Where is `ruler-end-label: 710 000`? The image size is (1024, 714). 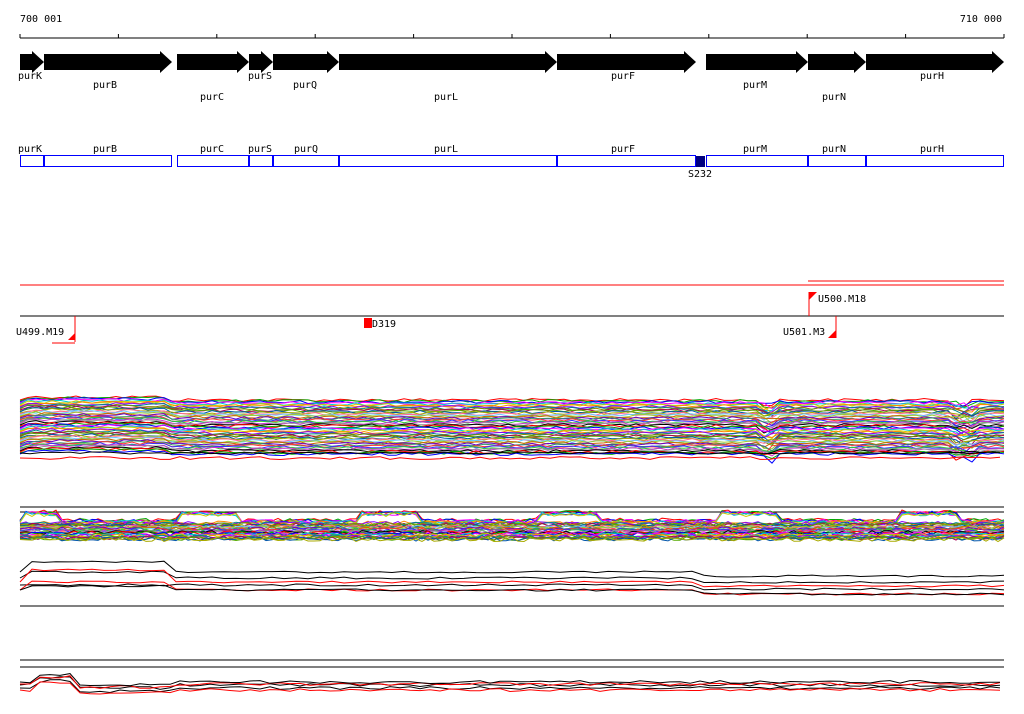 ruler-end-label: 710 000 is located at coordinates (981, 19).